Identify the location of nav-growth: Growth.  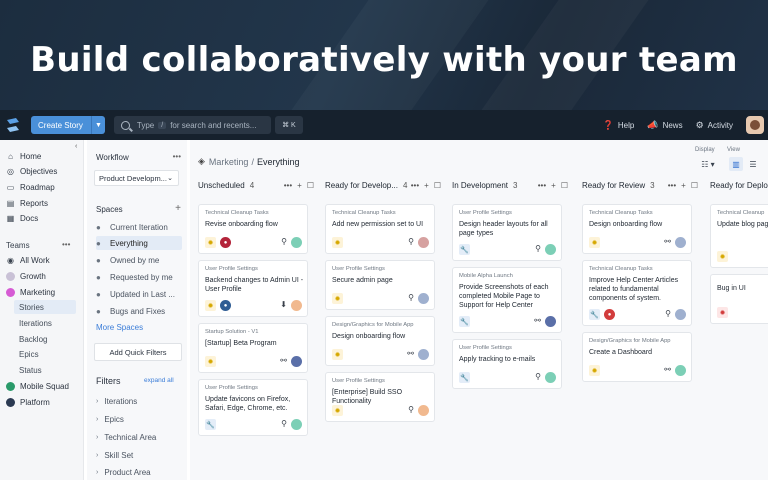
(26, 276).